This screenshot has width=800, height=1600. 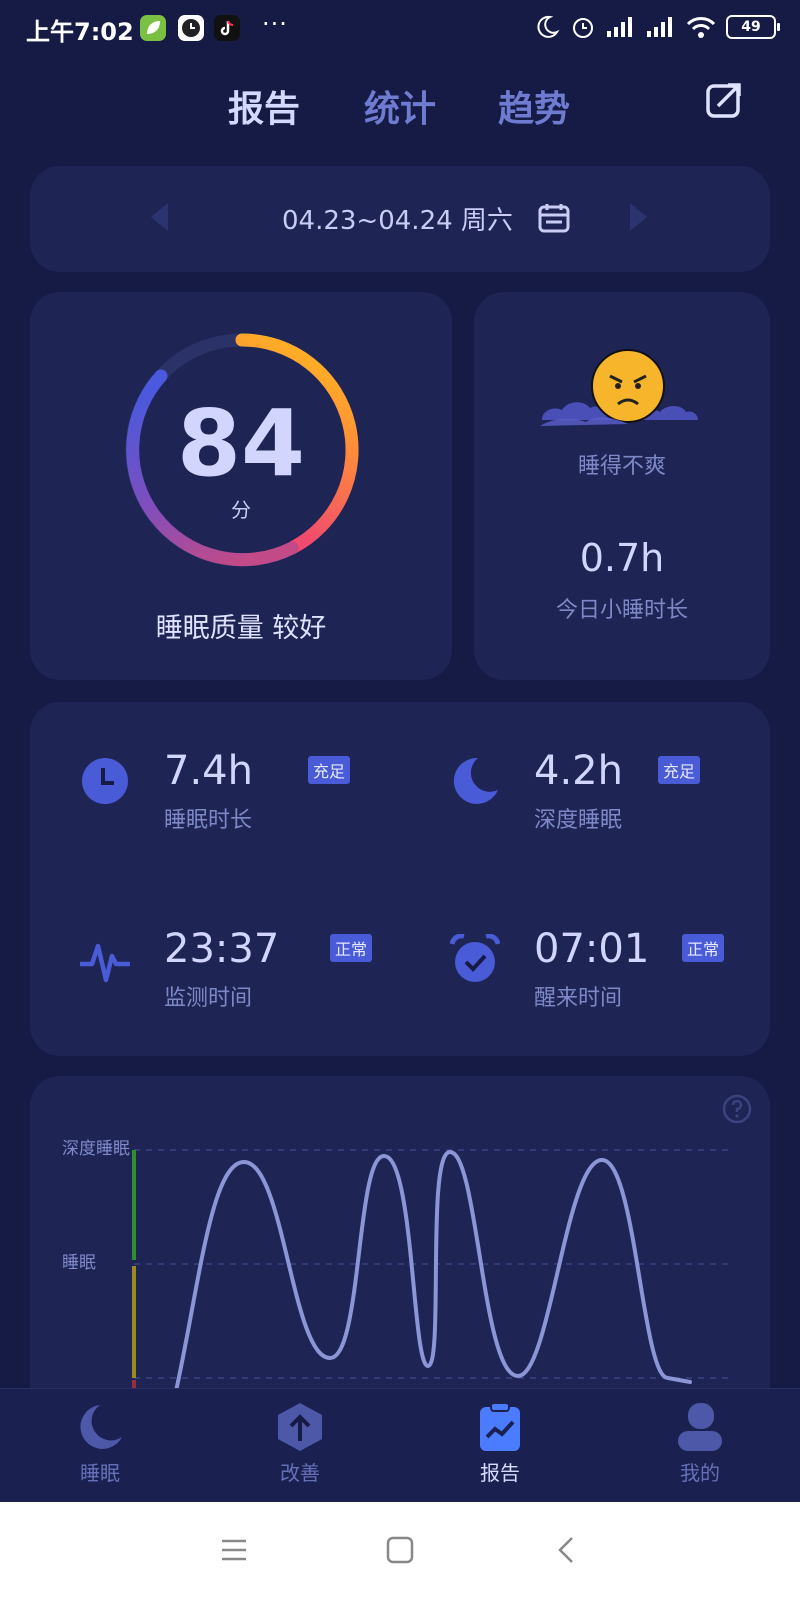 What do you see at coordinates (241, 510) in the screenshot?
I see `score-unit: 分` at bounding box center [241, 510].